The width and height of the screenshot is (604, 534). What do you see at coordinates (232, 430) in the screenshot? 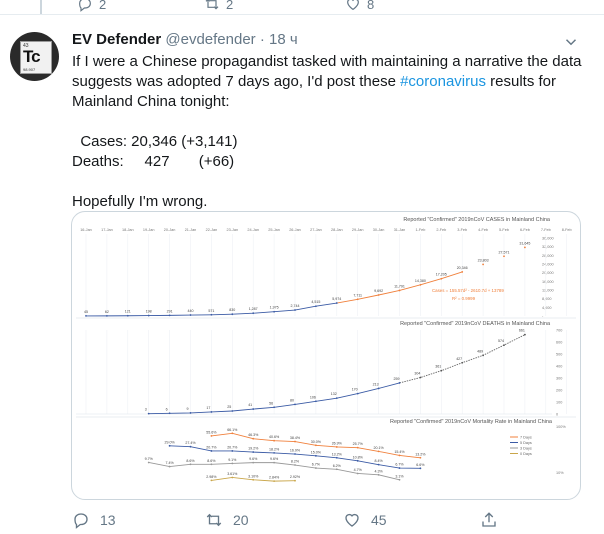
I see `chart3-data-label: 66.1%` at bounding box center [232, 430].